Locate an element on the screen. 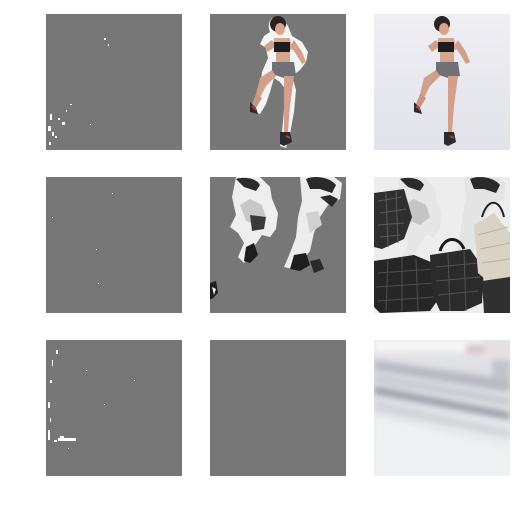 The height and width of the screenshot is (510, 520). row1-mask-panel is located at coordinates (114, 82).